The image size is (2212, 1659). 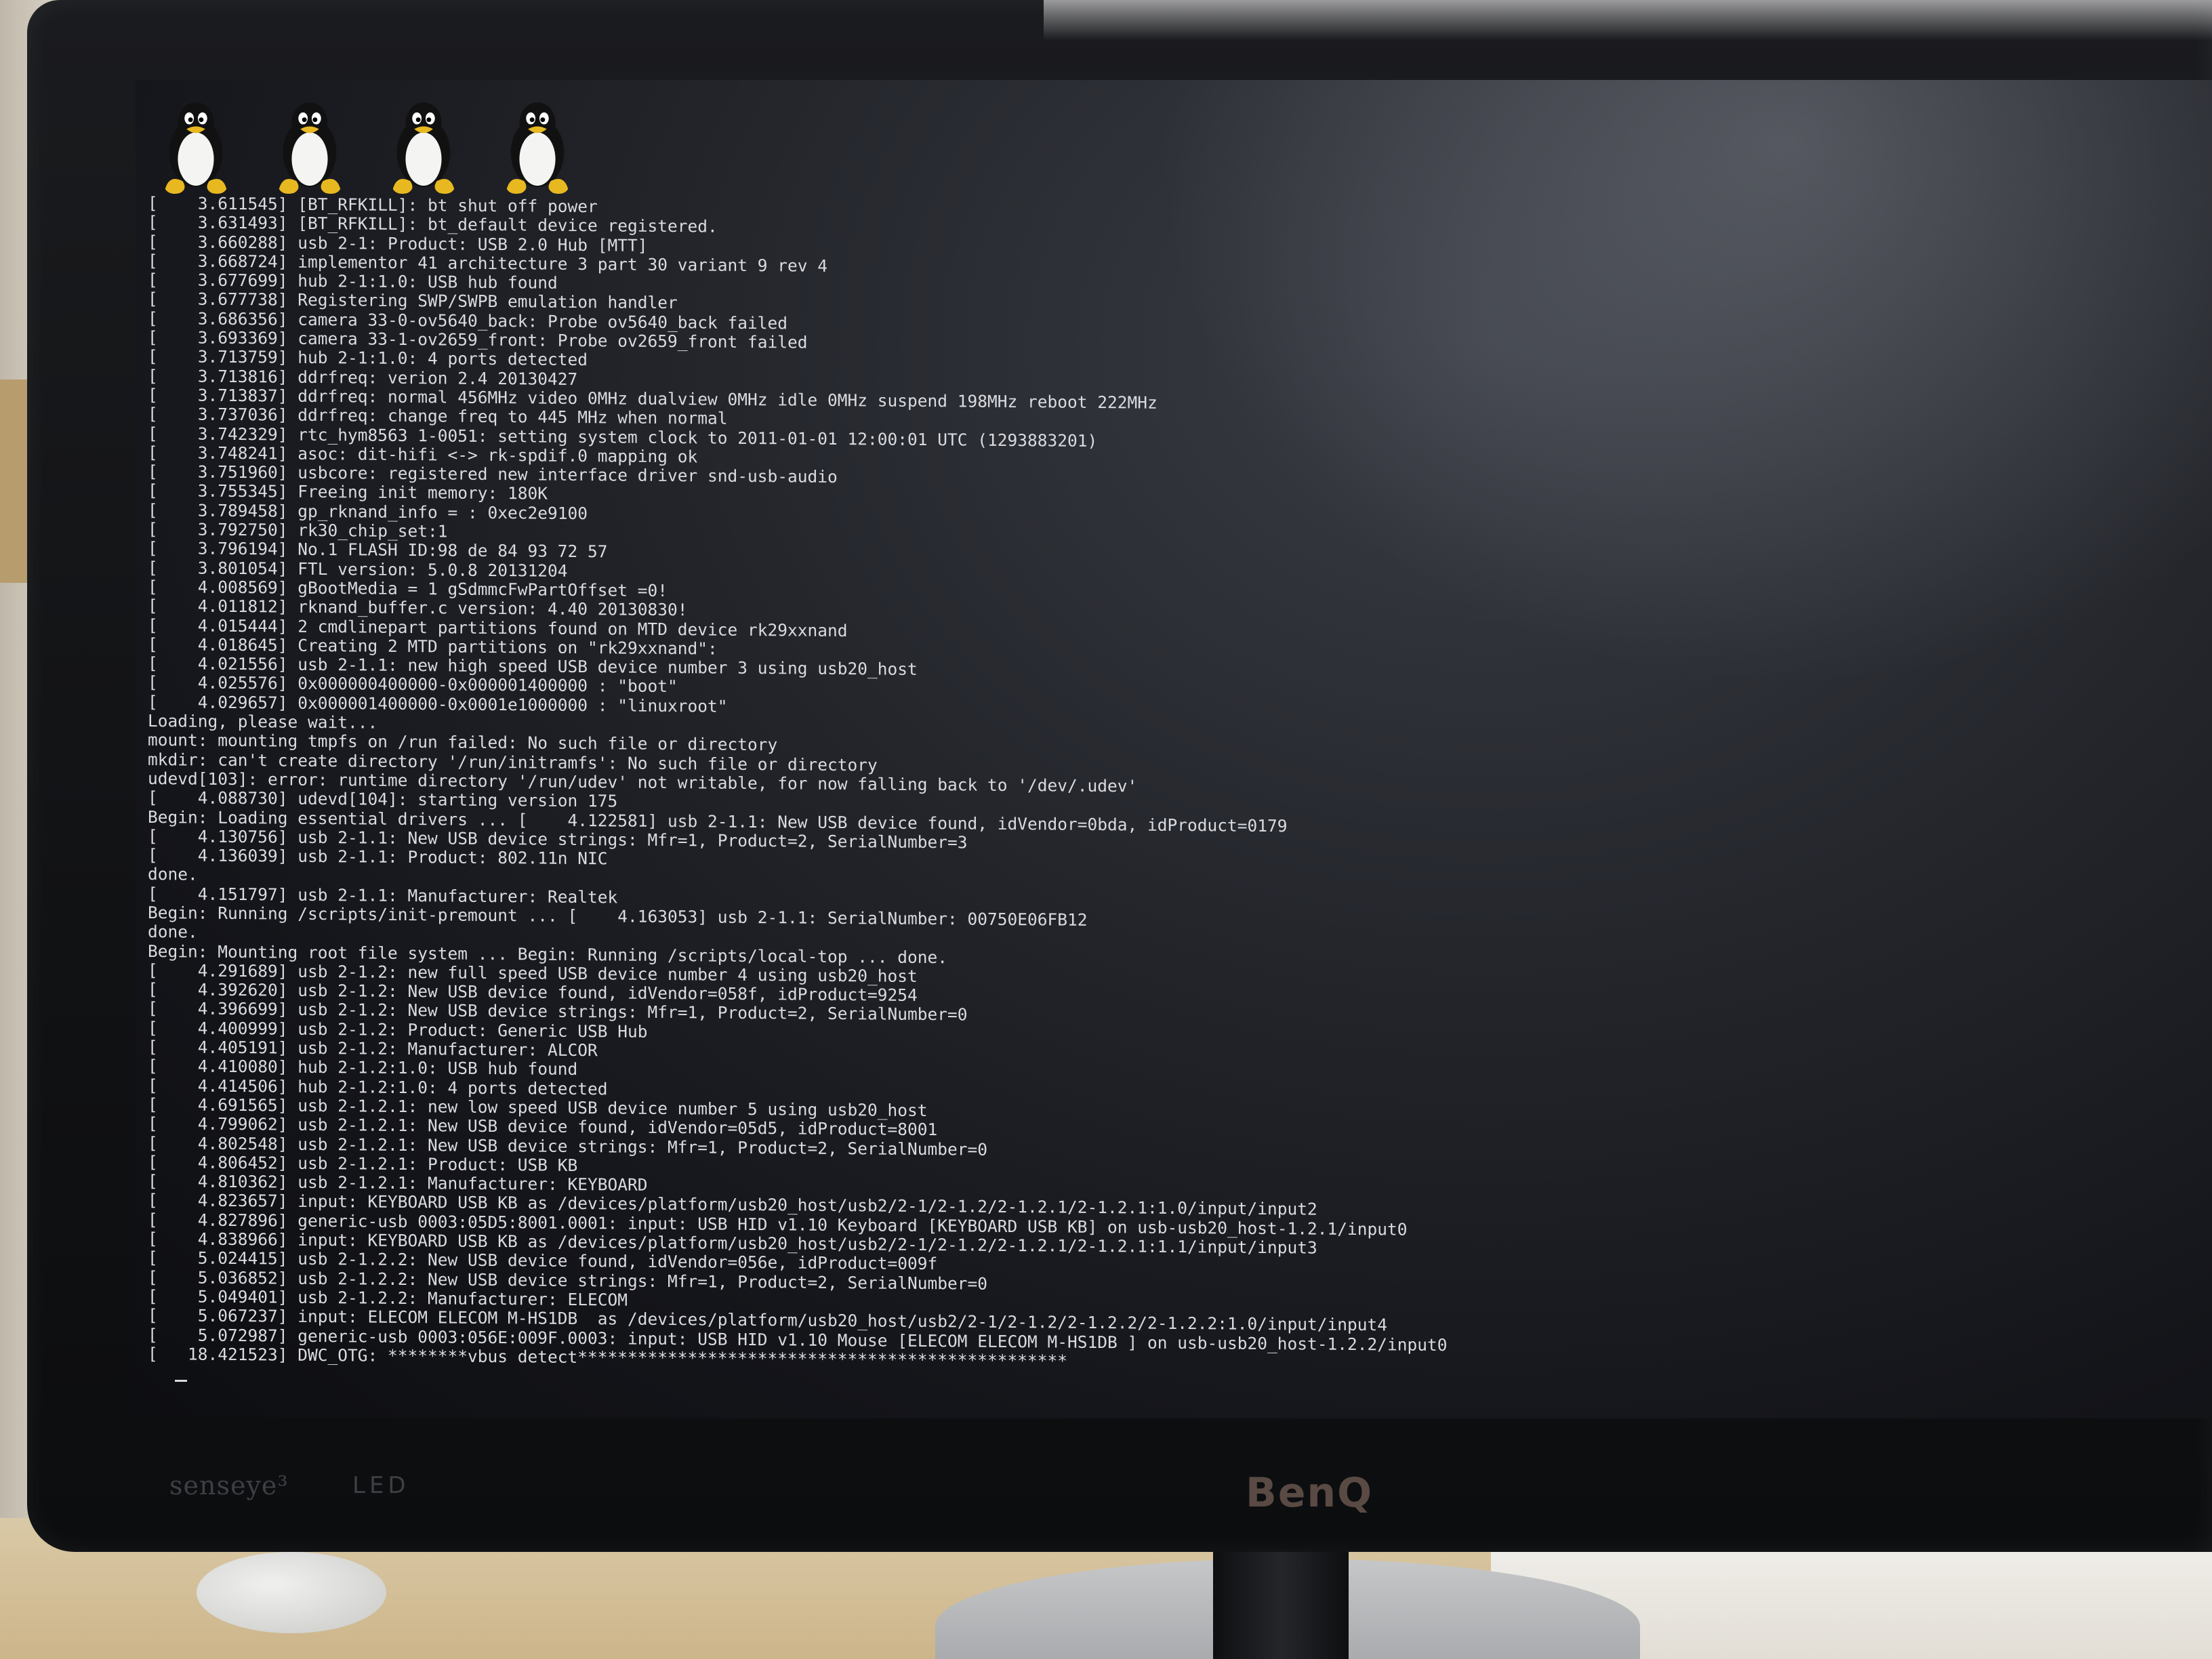 What do you see at coordinates (291, 1592) in the screenshot?
I see `speaker-object` at bounding box center [291, 1592].